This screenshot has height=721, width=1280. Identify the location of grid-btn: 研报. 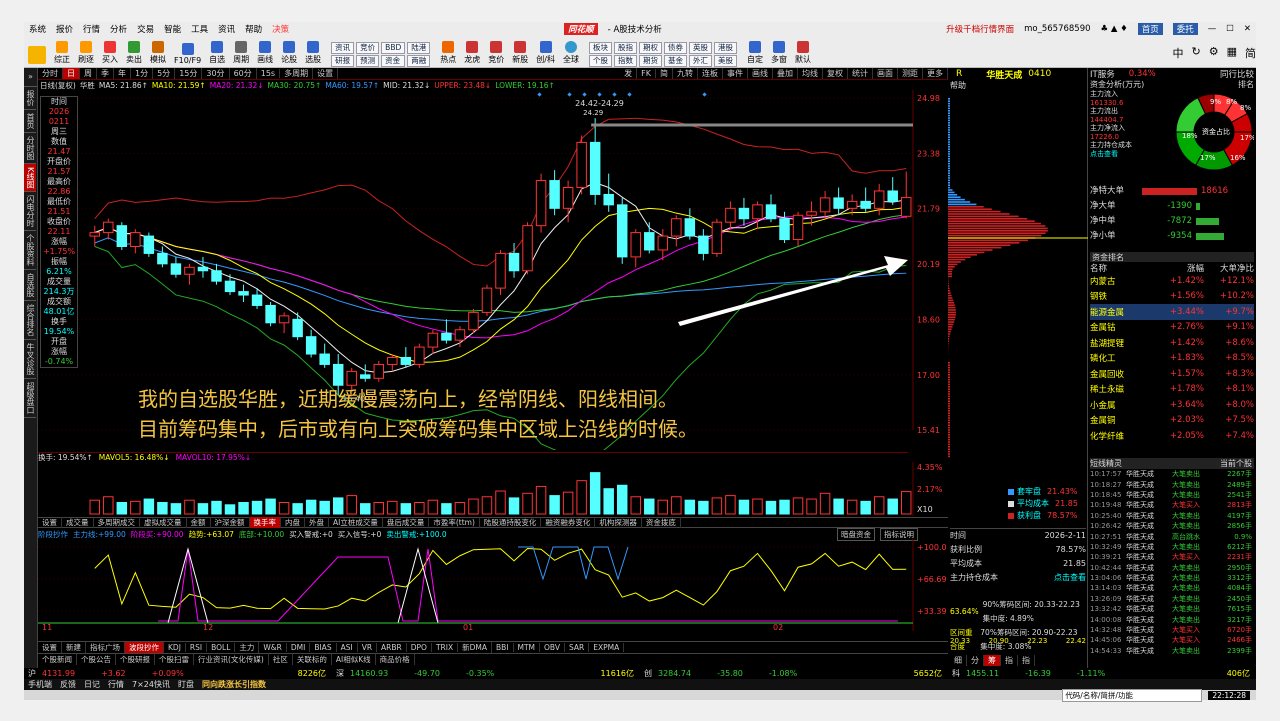
(343, 61).